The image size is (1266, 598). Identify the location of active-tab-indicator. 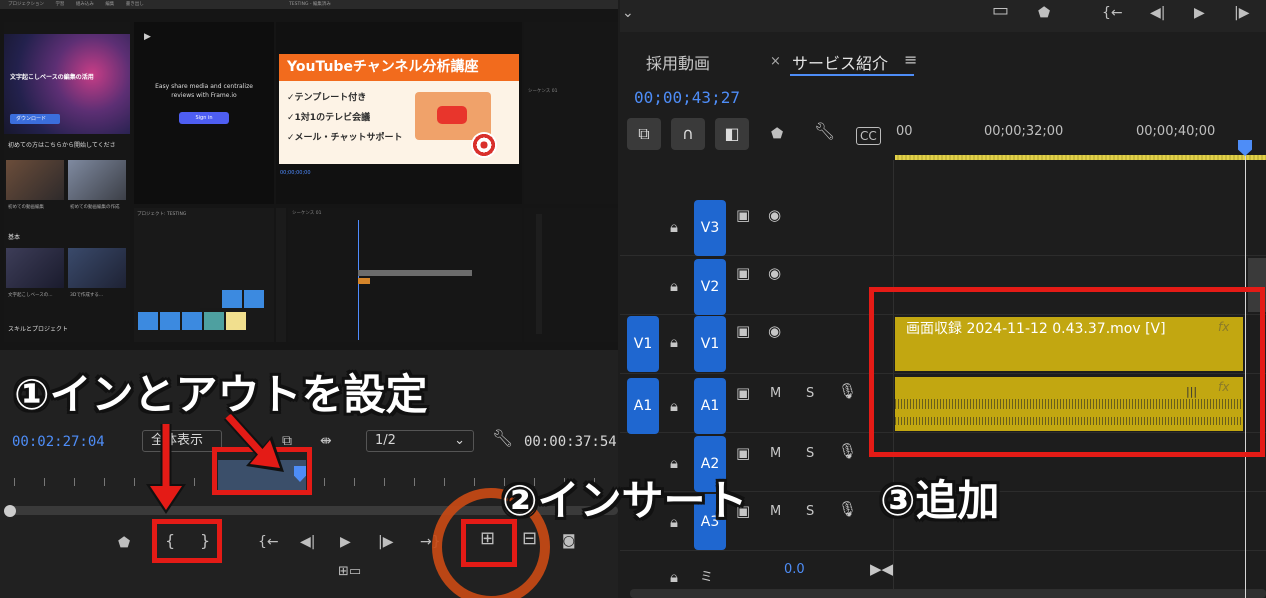
(852, 75).